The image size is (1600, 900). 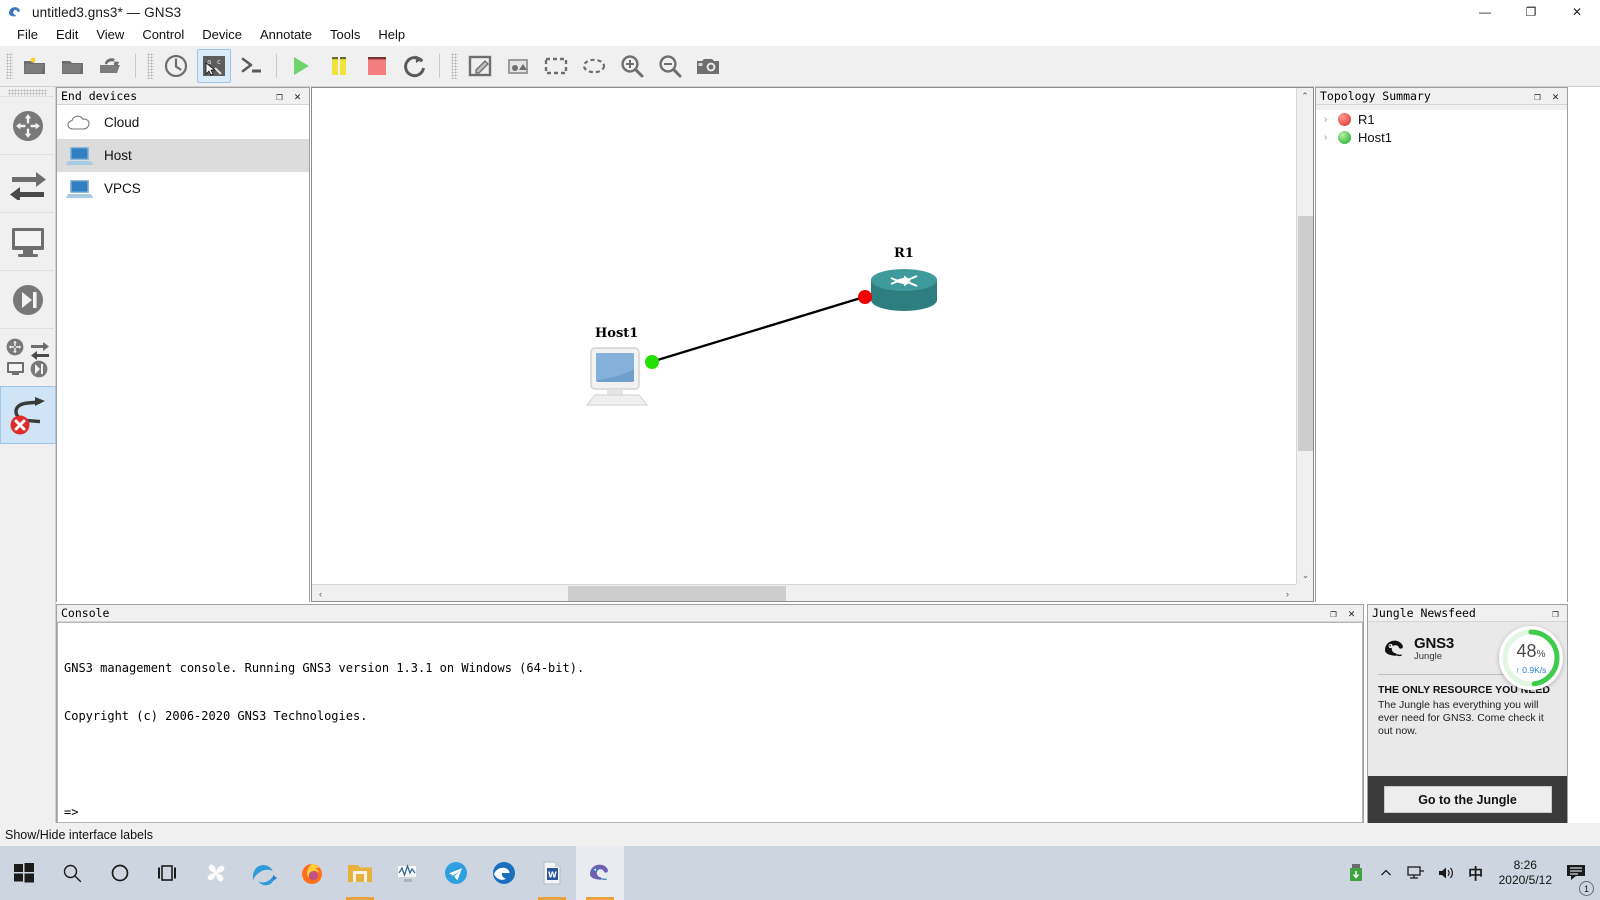 I want to click on menu-annotate: Annotate, so click(x=286, y=35).